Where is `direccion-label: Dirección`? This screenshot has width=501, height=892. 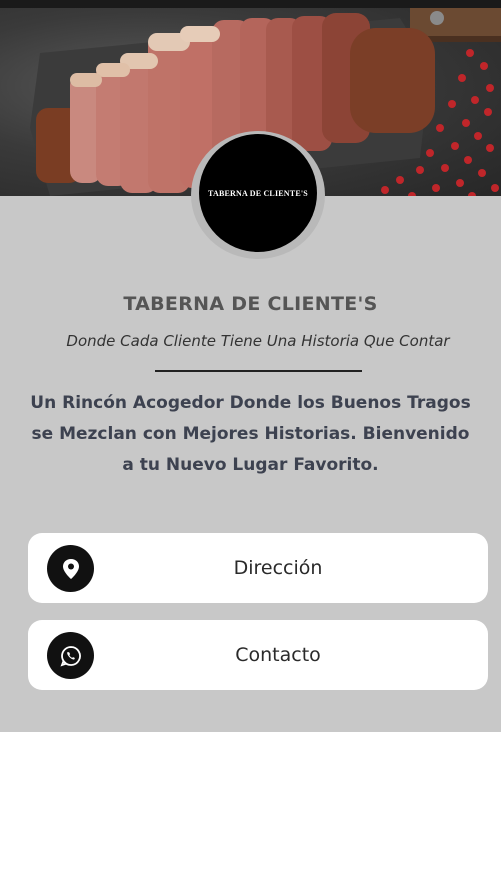
direccion-label: Dirección is located at coordinates (278, 568).